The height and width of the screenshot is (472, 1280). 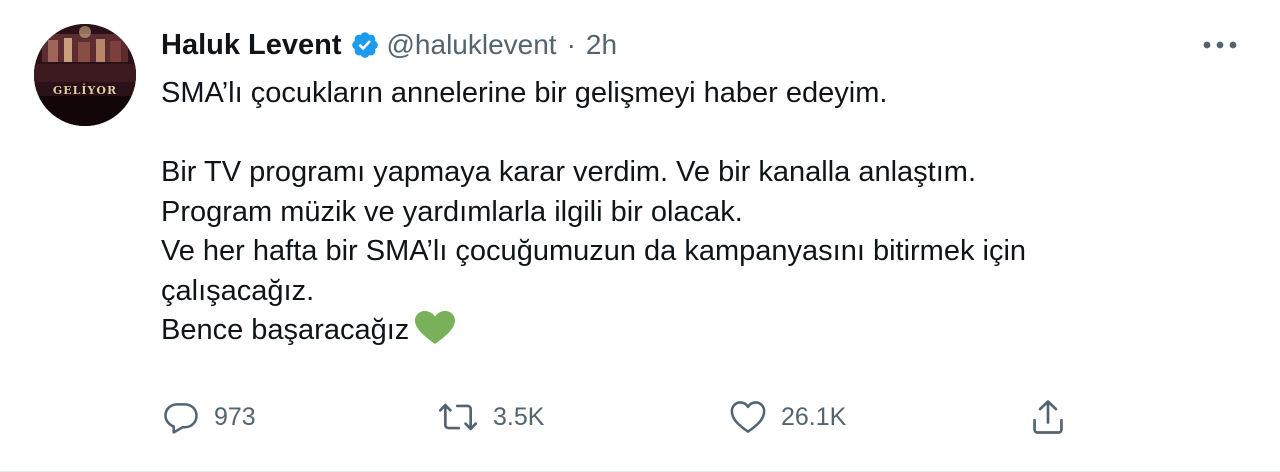 What do you see at coordinates (640, 417) in the screenshot?
I see `action-bar: 973 3.5K 26.1K` at bounding box center [640, 417].